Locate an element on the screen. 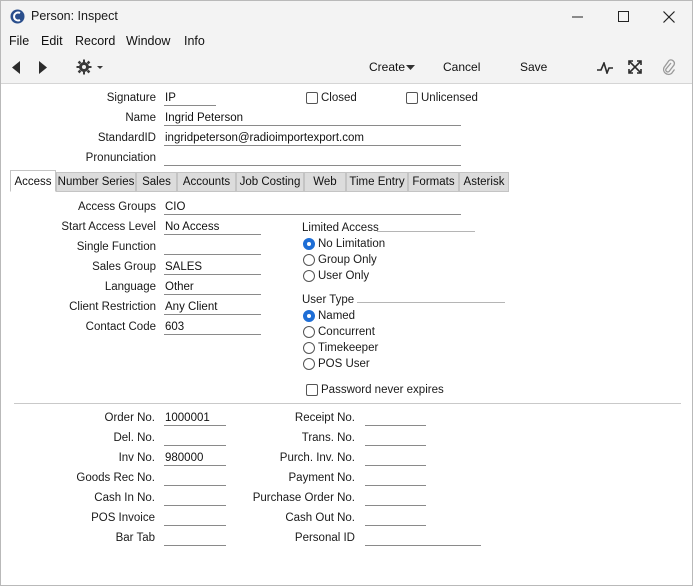 This screenshot has width=693, height=586. pronunciation-label: Pronunciation is located at coordinates (120, 158).